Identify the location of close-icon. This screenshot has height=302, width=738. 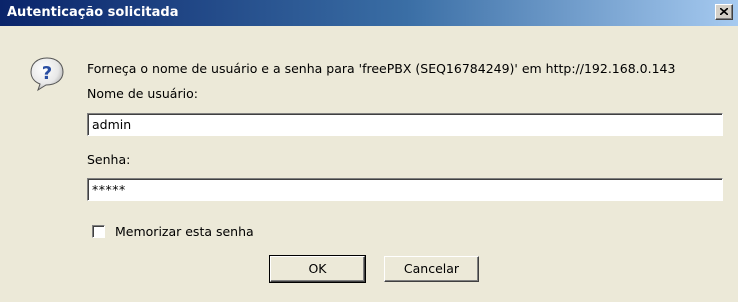
(724, 11).